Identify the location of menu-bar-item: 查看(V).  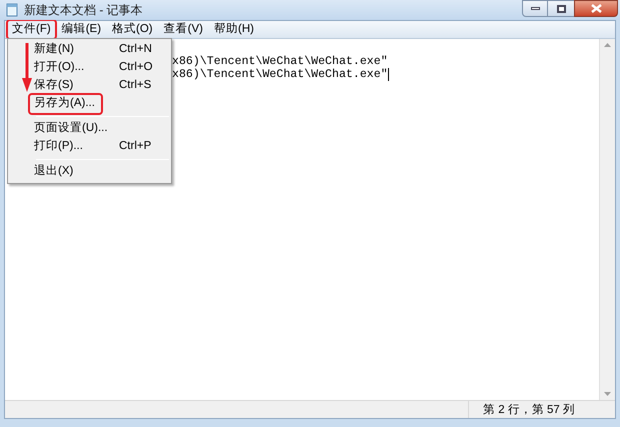
(183, 29).